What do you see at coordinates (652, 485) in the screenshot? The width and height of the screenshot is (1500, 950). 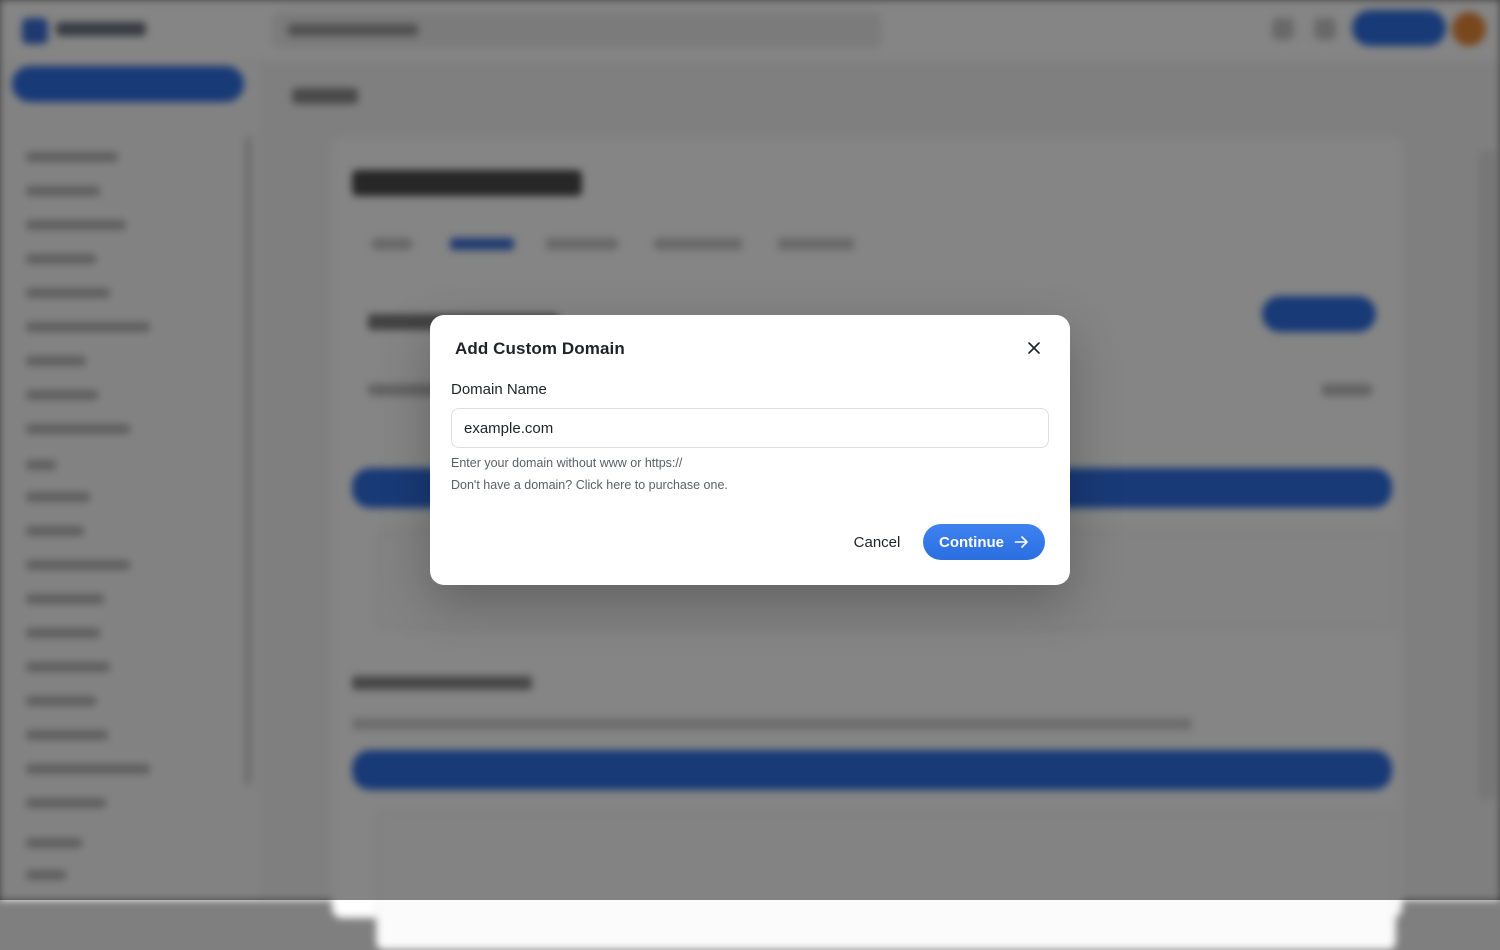 I see `purchase-domain-link: Click here to purchase one.` at bounding box center [652, 485].